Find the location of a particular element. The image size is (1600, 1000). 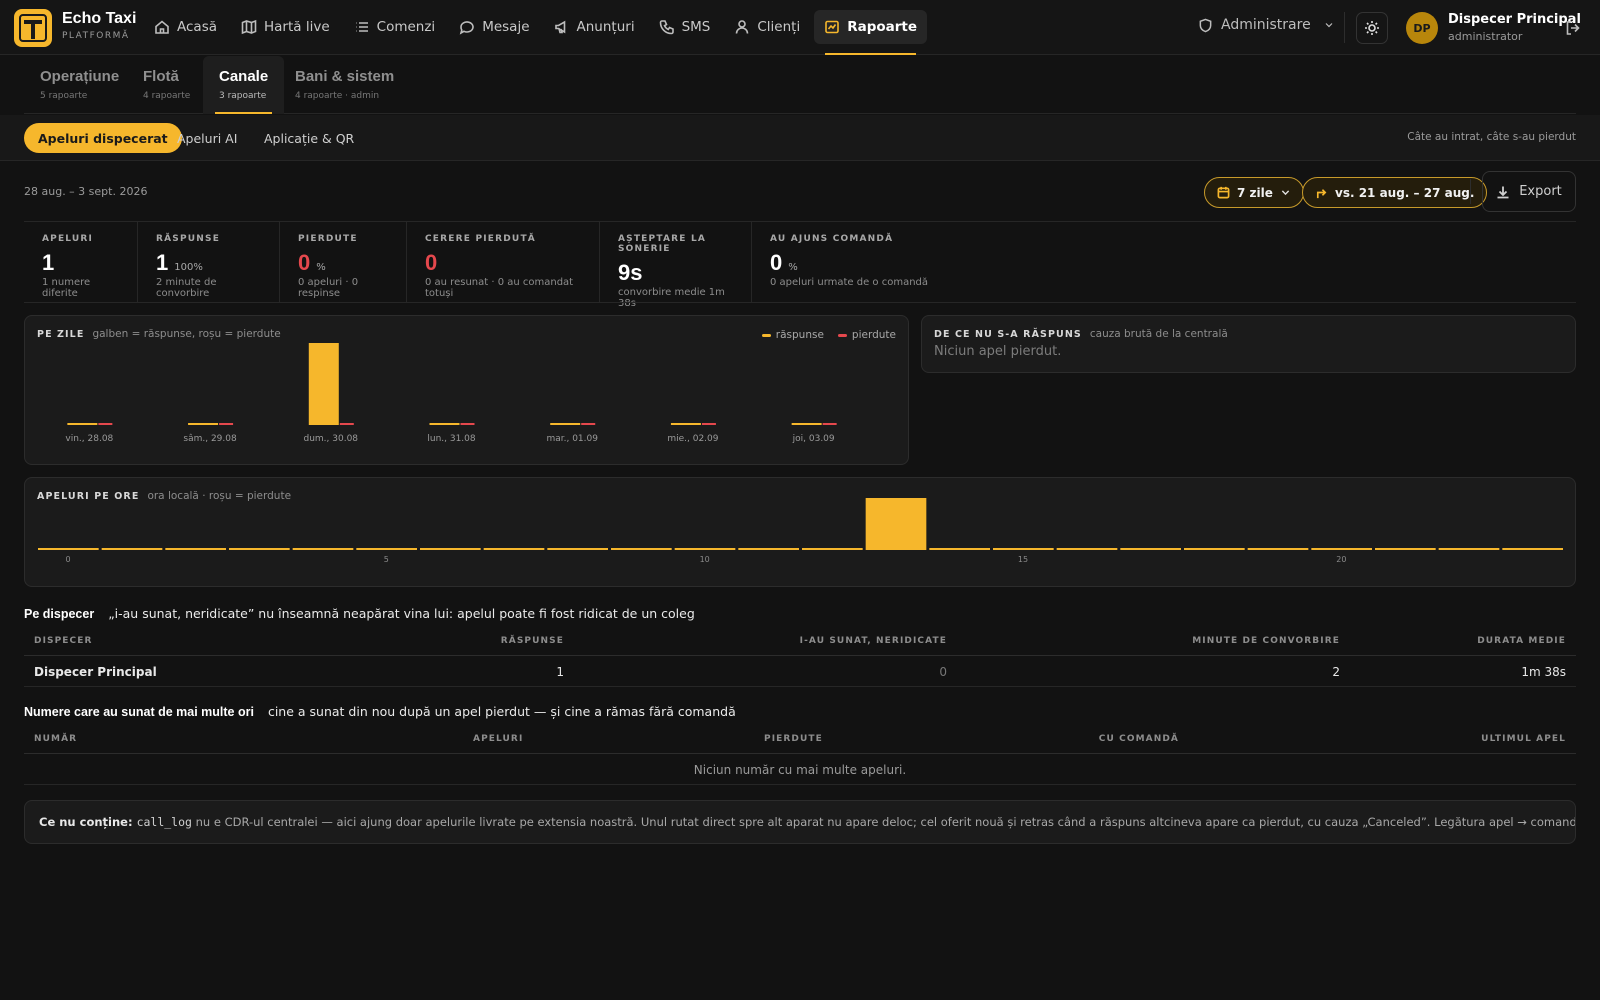

note-code: call_log is located at coordinates (164, 822).